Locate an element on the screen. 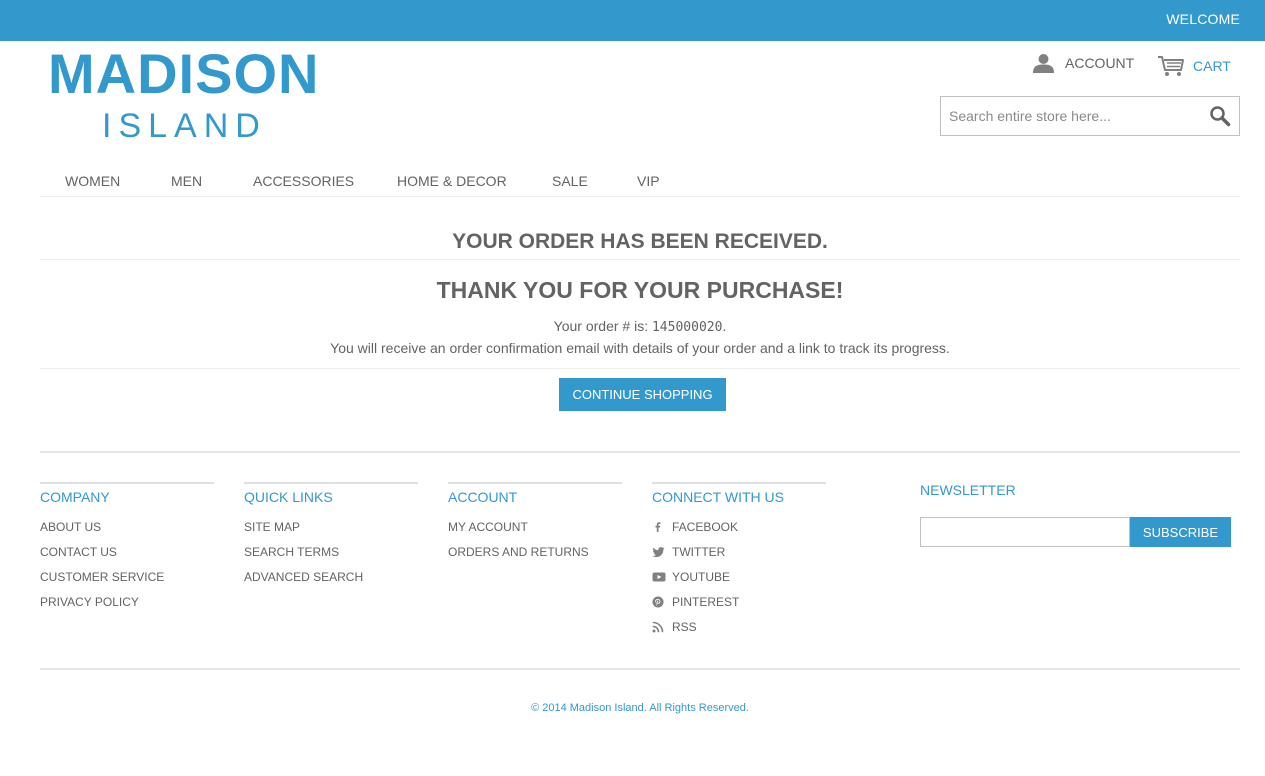  youtube-icon is located at coordinates (662, 577).